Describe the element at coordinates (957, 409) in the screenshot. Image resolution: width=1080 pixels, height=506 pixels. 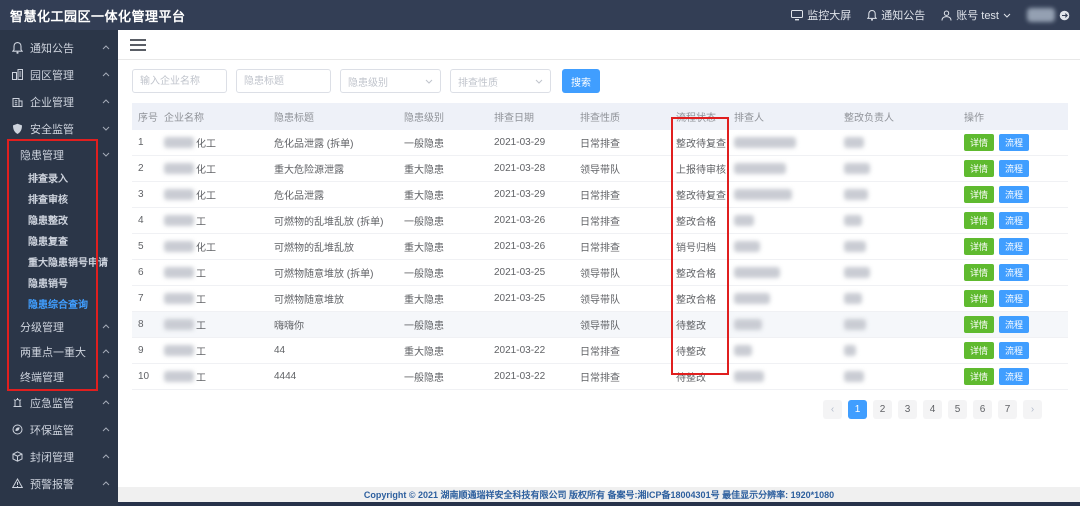
I see `page-button-5: 5` at that location.